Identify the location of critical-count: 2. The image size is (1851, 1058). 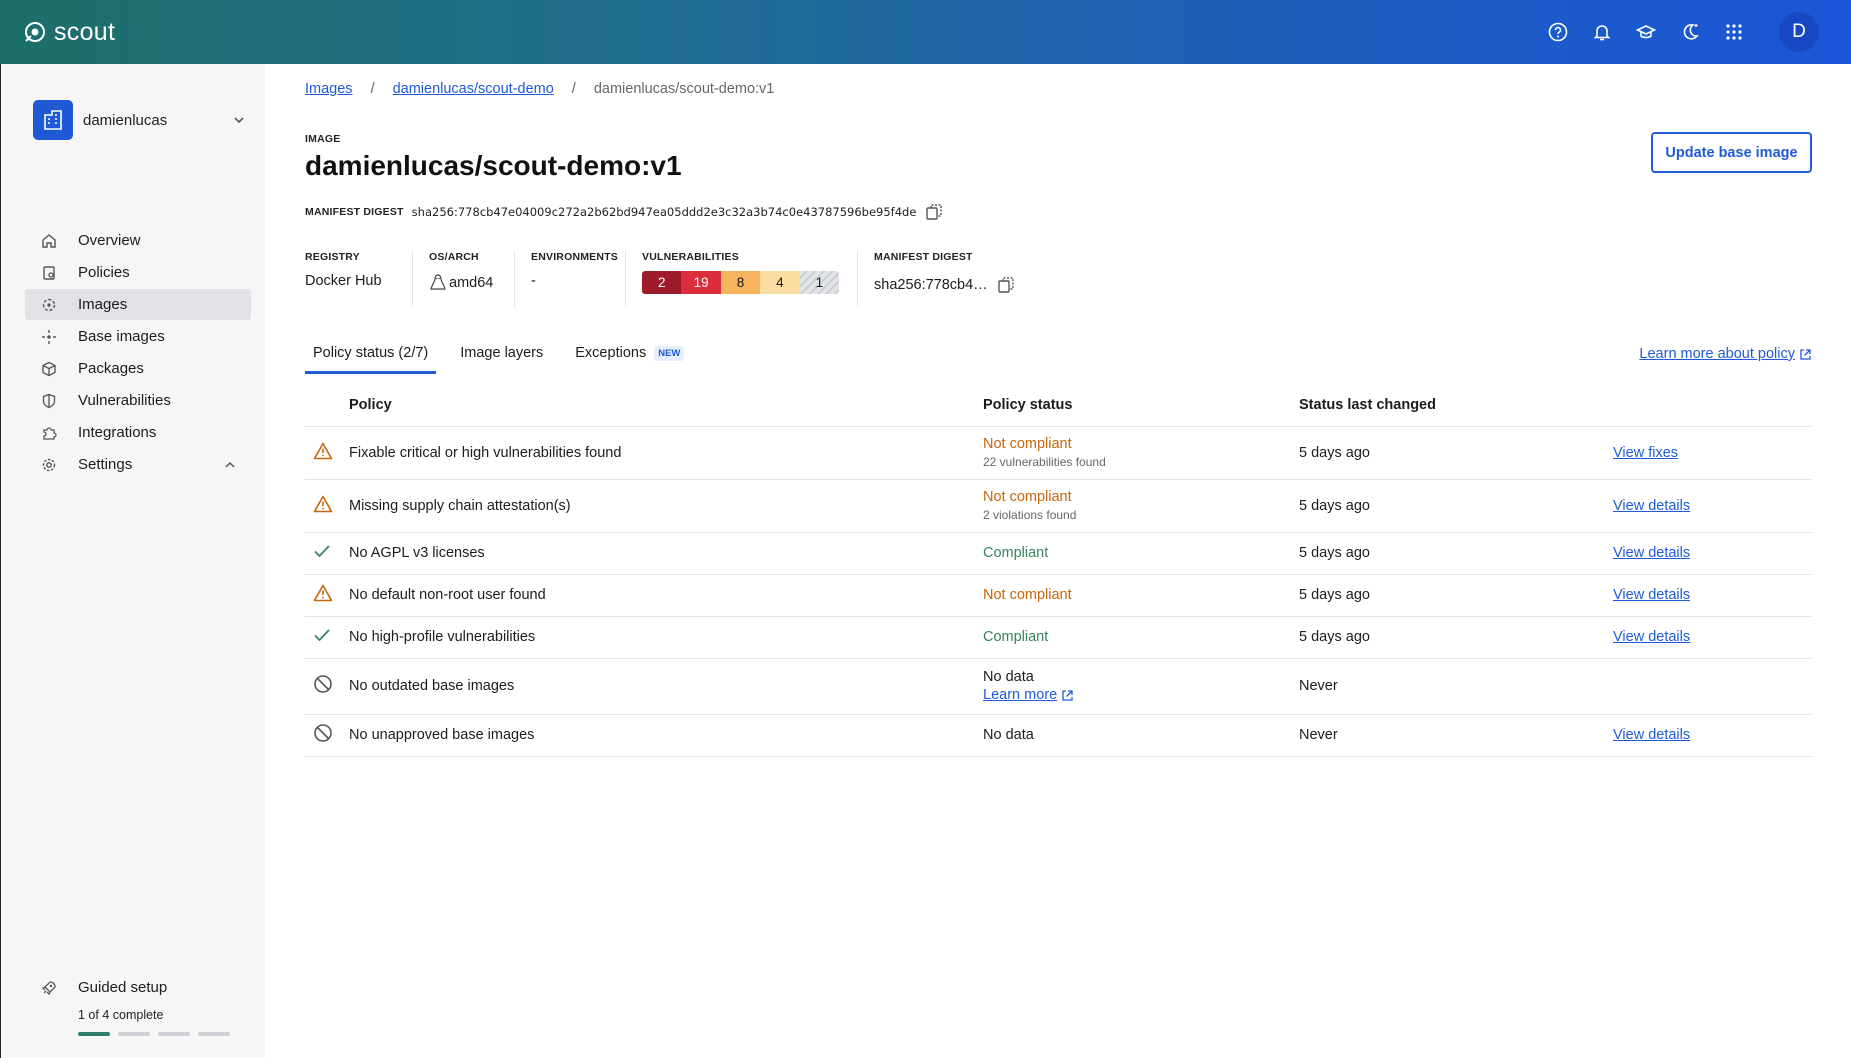
(662, 282).